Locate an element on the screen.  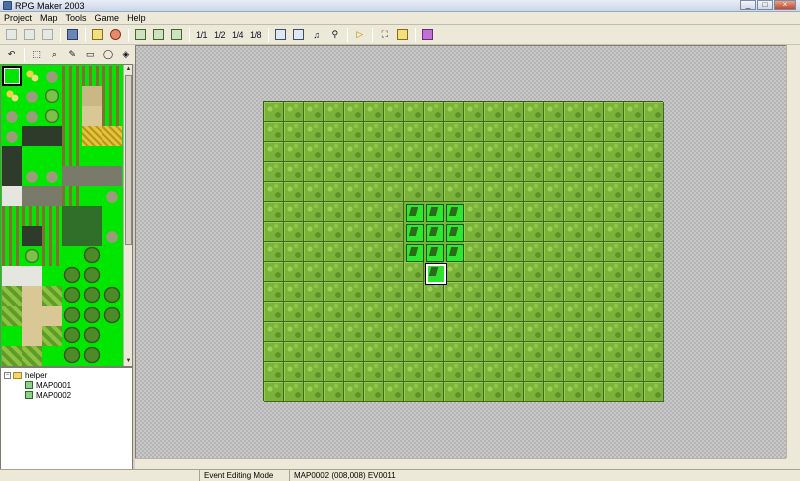
zoom-1-2-button: 1/2 is located at coordinates (219, 35).